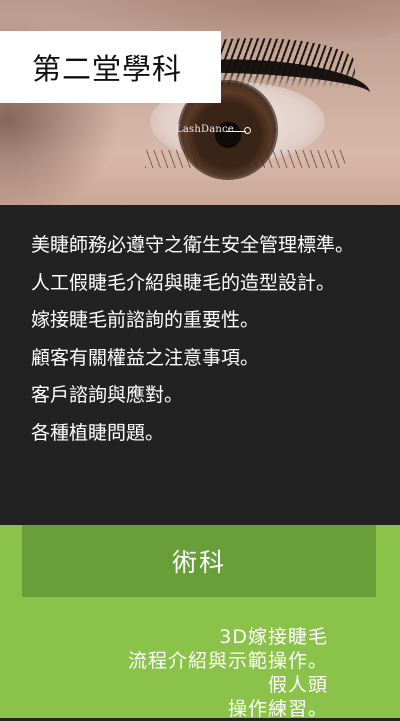  I want to click on list-item: 人工假睫毛介紹與睫毛的造型設計。, so click(183, 282).